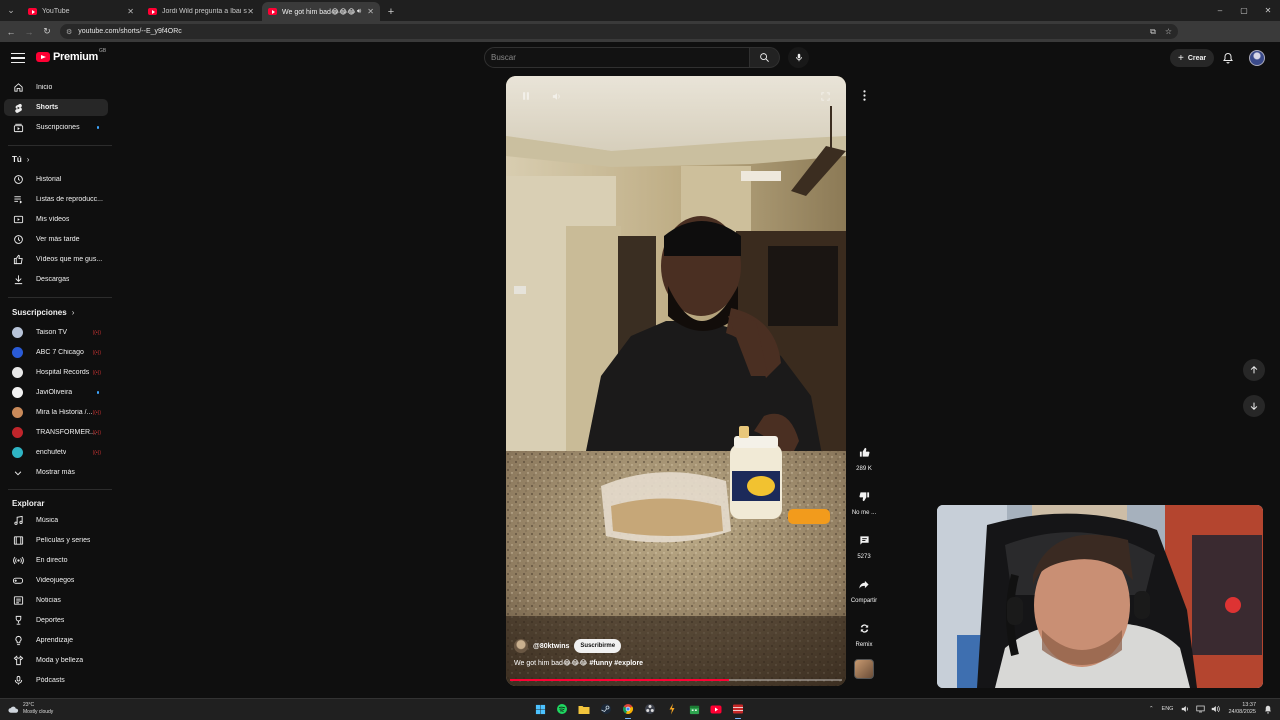 This screenshot has width=1280, height=720. I want to click on sidebar-channel-hospital-records: Hospital Records ((•)), so click(56, 372).